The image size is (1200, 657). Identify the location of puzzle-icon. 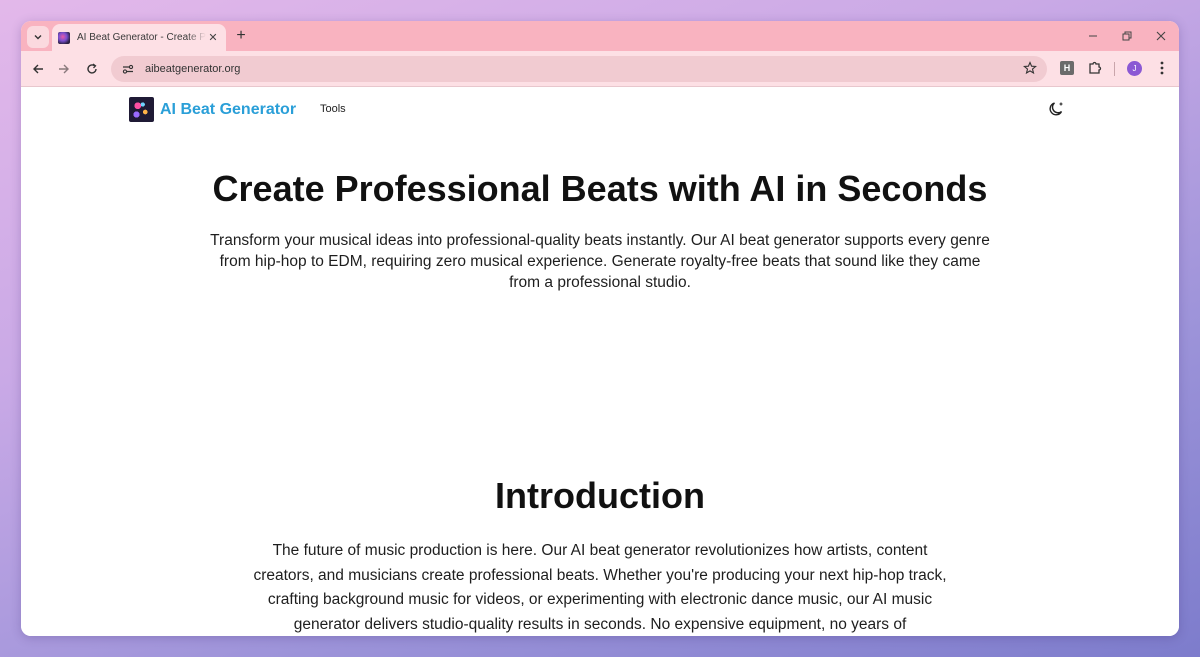
(1095, 67).